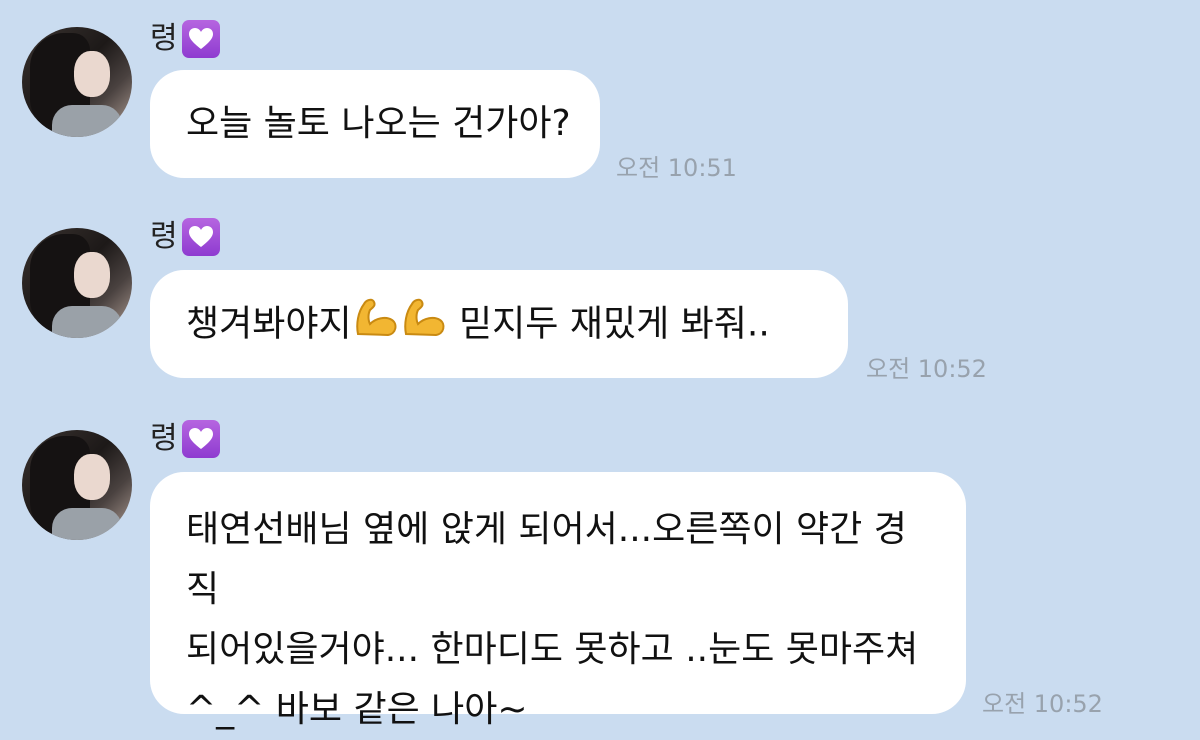 The width and height of the screenshot is (1200, 740). What do you see at coordinates (676, 168) in the screenshot?
I see `timestamp: 오전 10:51` at bounding box center [676, 168].